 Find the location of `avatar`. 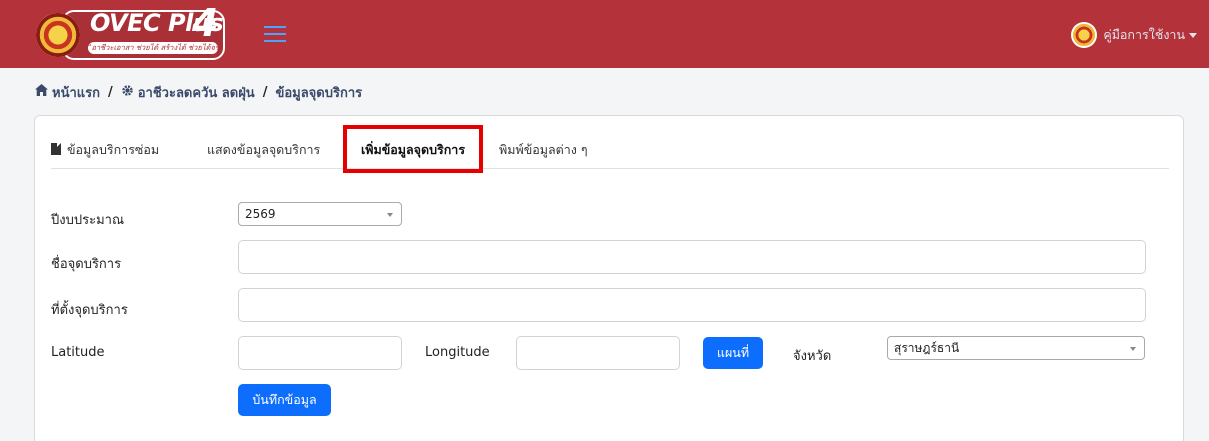

avatar is located at coordinates (1084, 35).